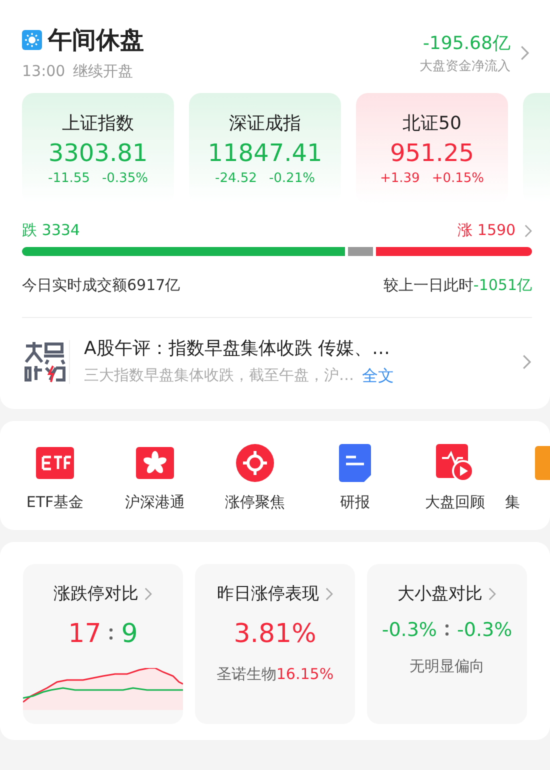  Describe the element at coordinates (98, 153) in the screenshot. I see `index-value: 3303.81` at that location.